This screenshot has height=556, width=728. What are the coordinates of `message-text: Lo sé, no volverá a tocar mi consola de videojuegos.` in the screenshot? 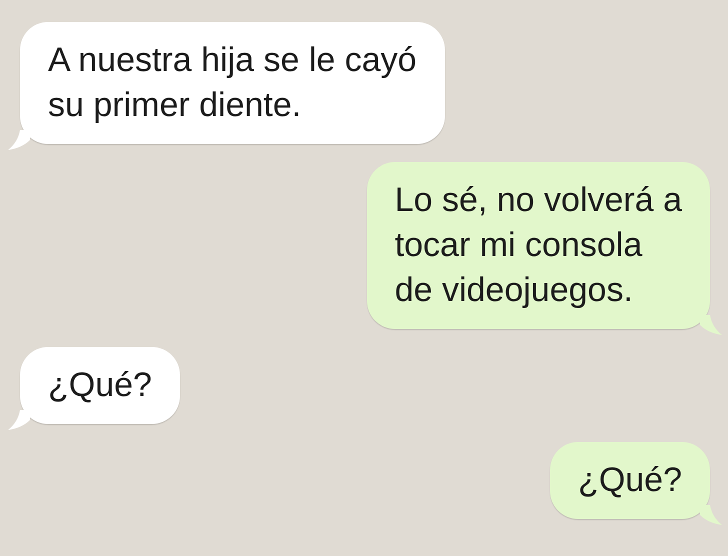 It's located at (538, 245).